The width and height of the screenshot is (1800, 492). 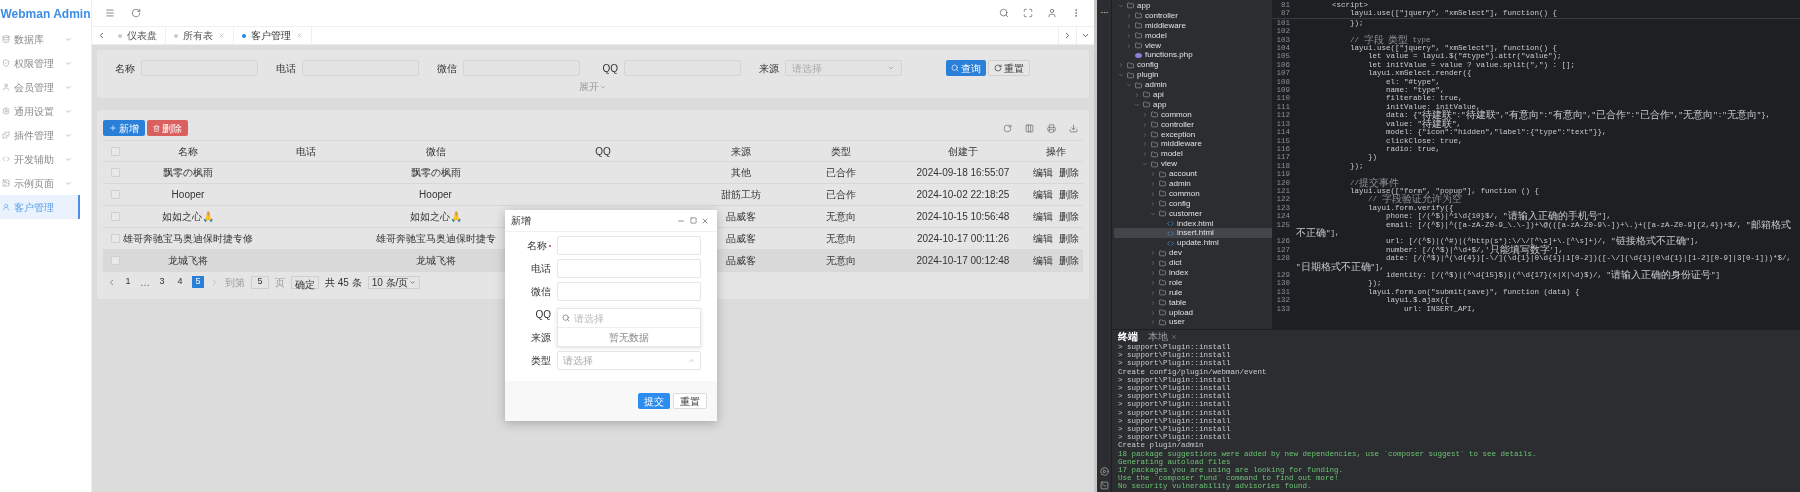 I want to click on sidebar-item: 数据库, so click(x=40, y=39).